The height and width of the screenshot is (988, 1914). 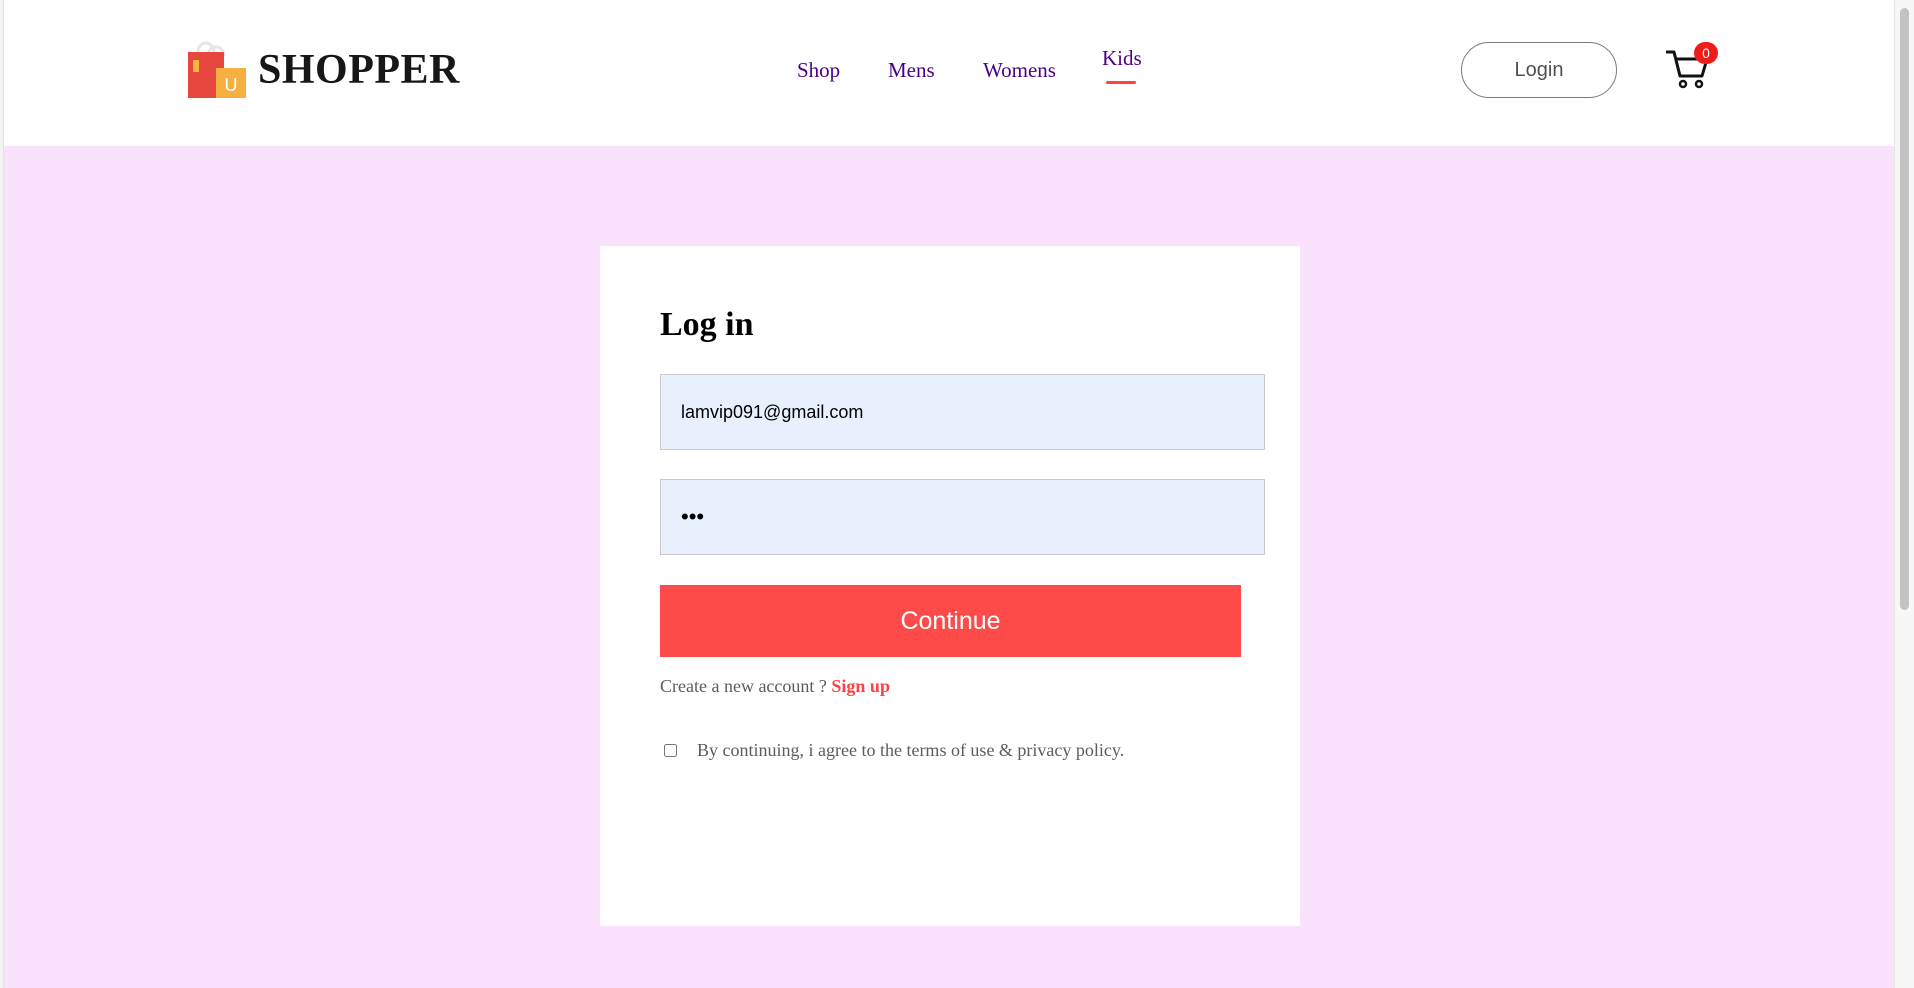 What do you see at coordinates (962, 517) in the screenshot?
I see `password-field` at bounding box center [962, 517].